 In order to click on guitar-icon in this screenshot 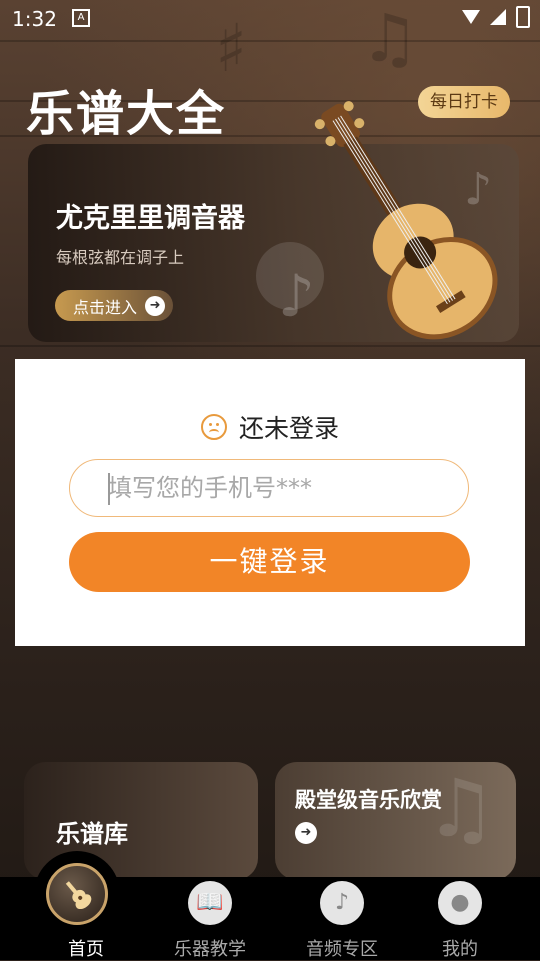, I will do `click(77, 894)`.